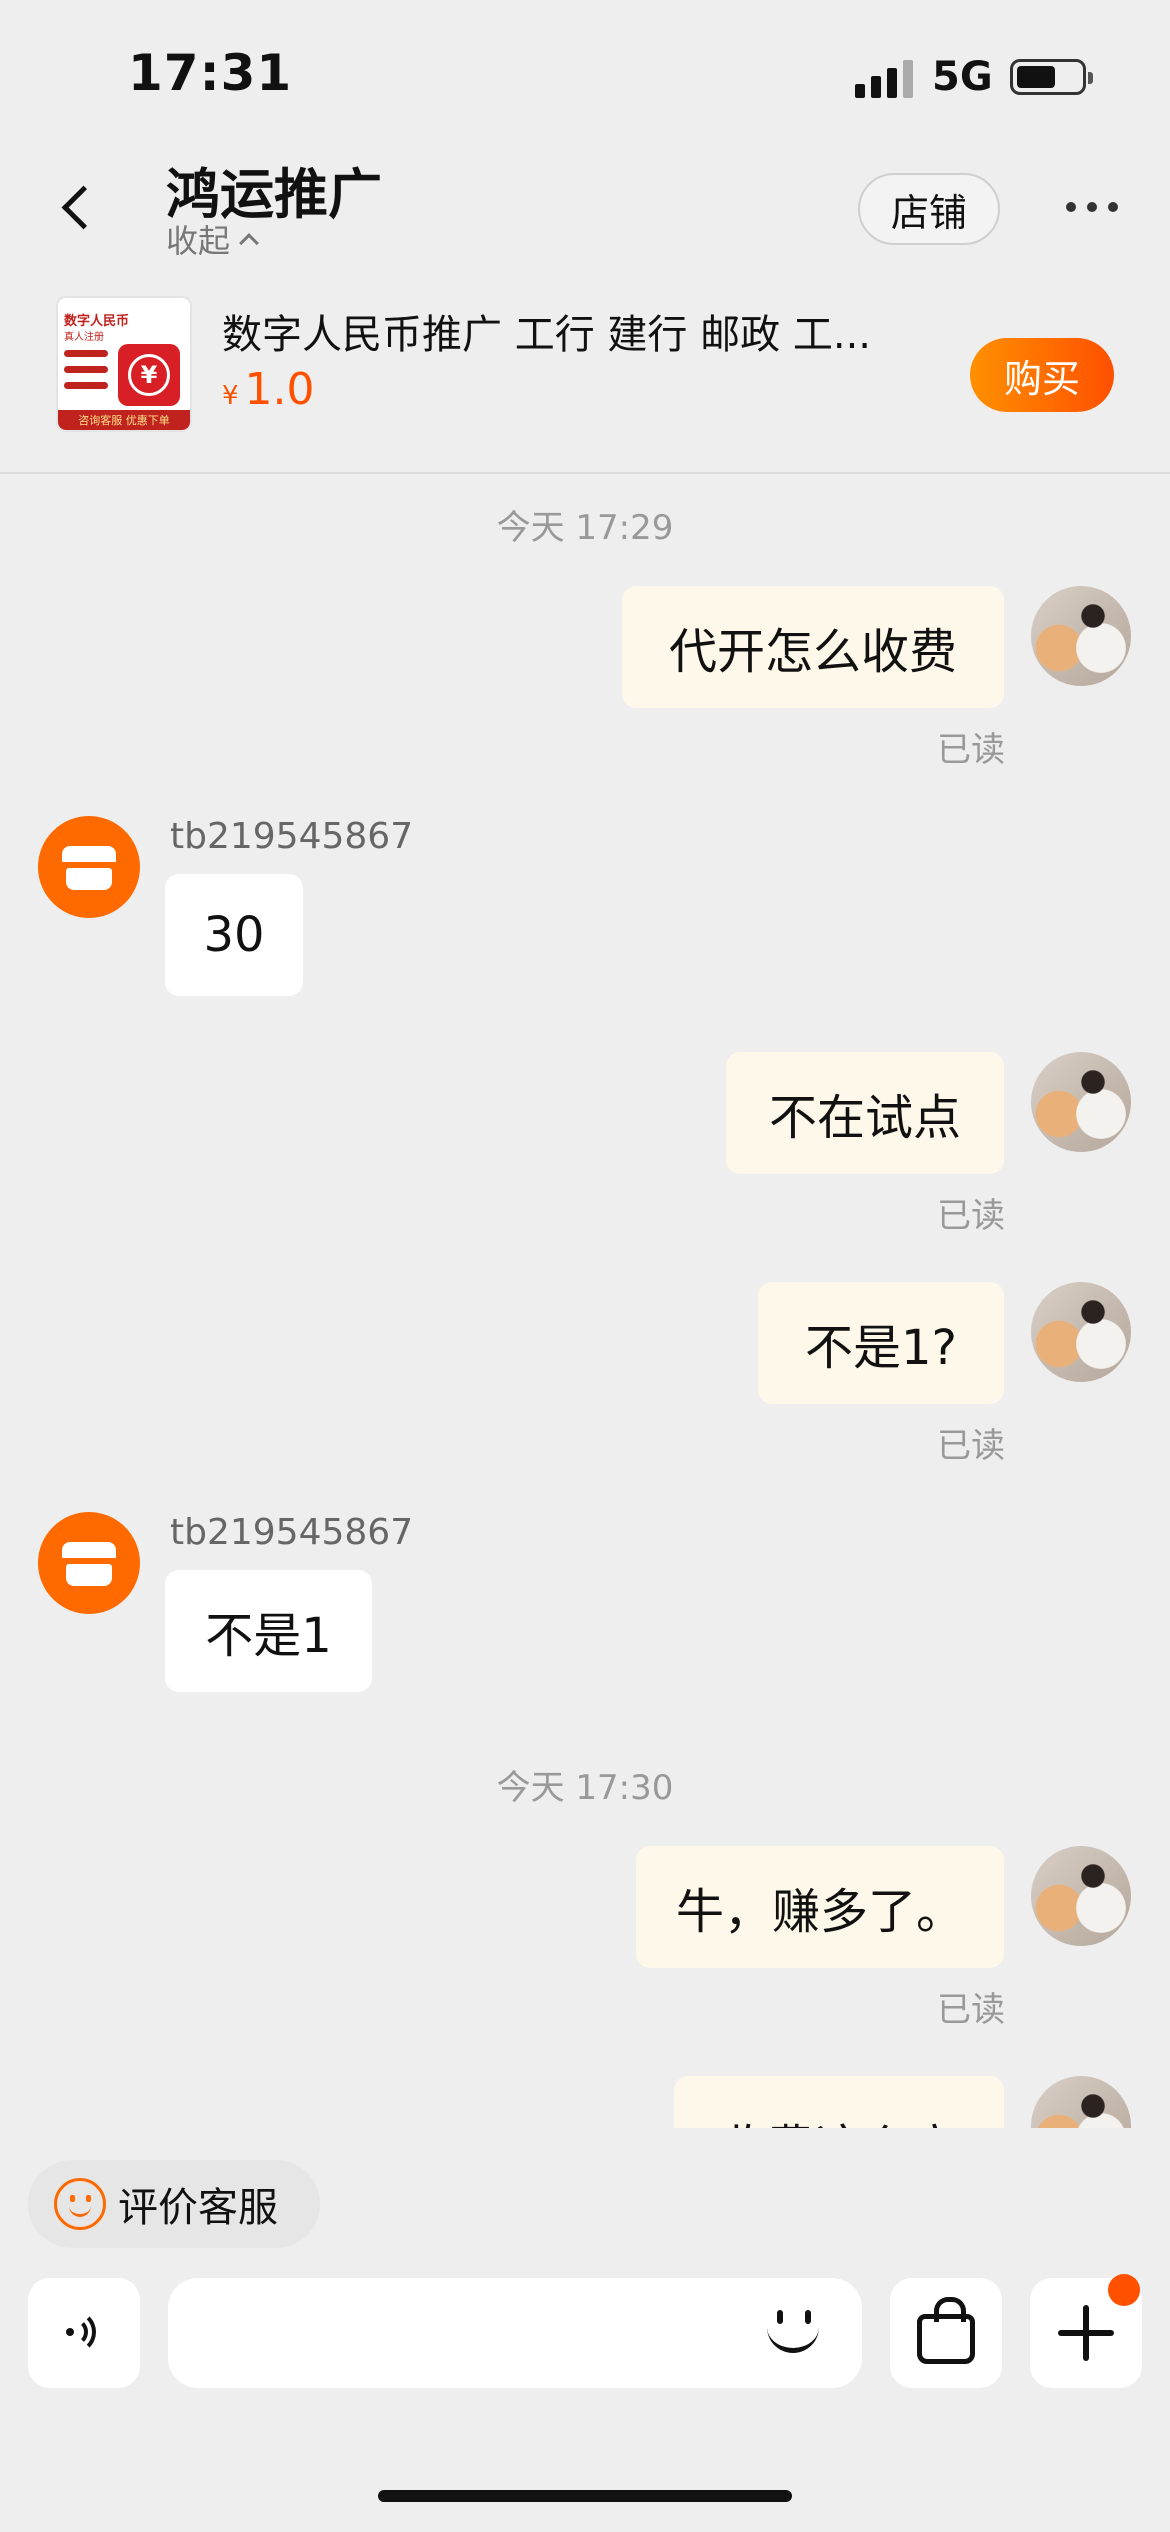 Image resolution: width=1170 pixels, height=2532 pixels. I want to click on voice-icon, so click(88, 2333).